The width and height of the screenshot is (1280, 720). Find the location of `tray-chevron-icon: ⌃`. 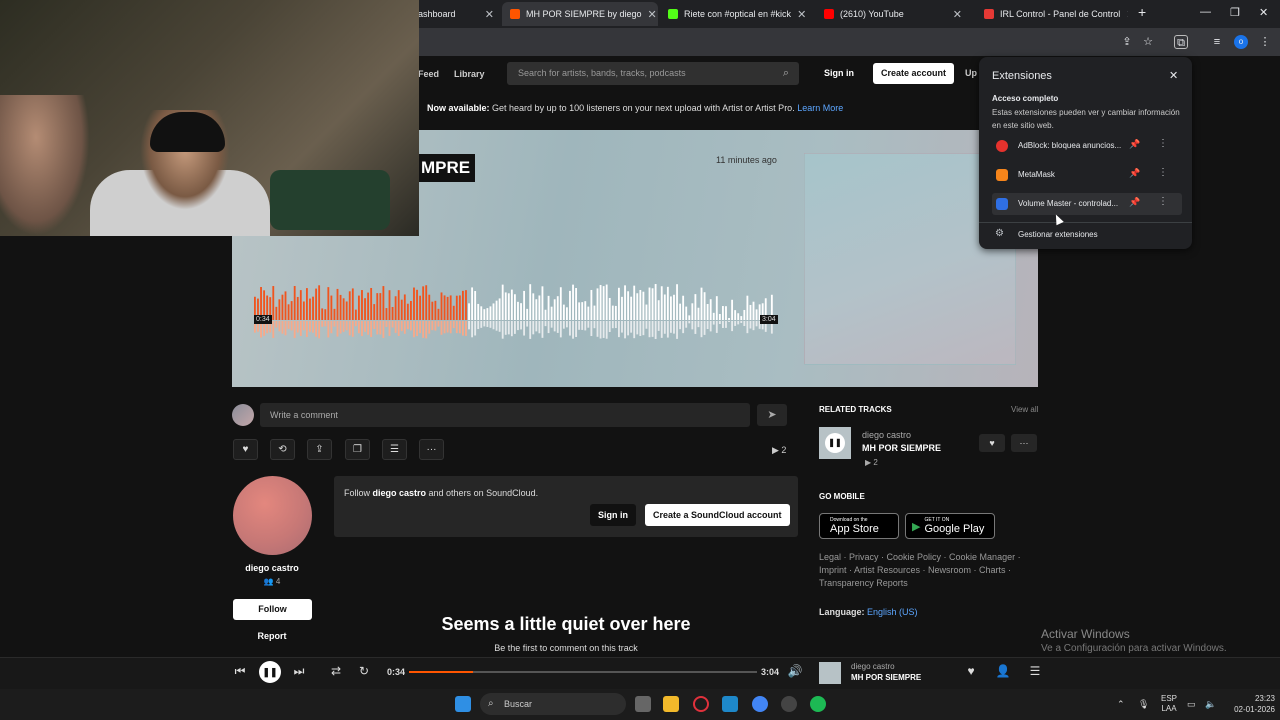

tray-chevron-icon: ⌃ is located at coordinates (1121, 704).